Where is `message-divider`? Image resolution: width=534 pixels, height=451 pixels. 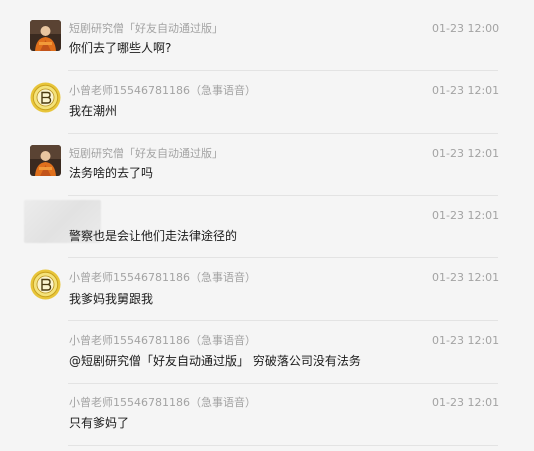
message-divider is located at coordinates (283, 445).